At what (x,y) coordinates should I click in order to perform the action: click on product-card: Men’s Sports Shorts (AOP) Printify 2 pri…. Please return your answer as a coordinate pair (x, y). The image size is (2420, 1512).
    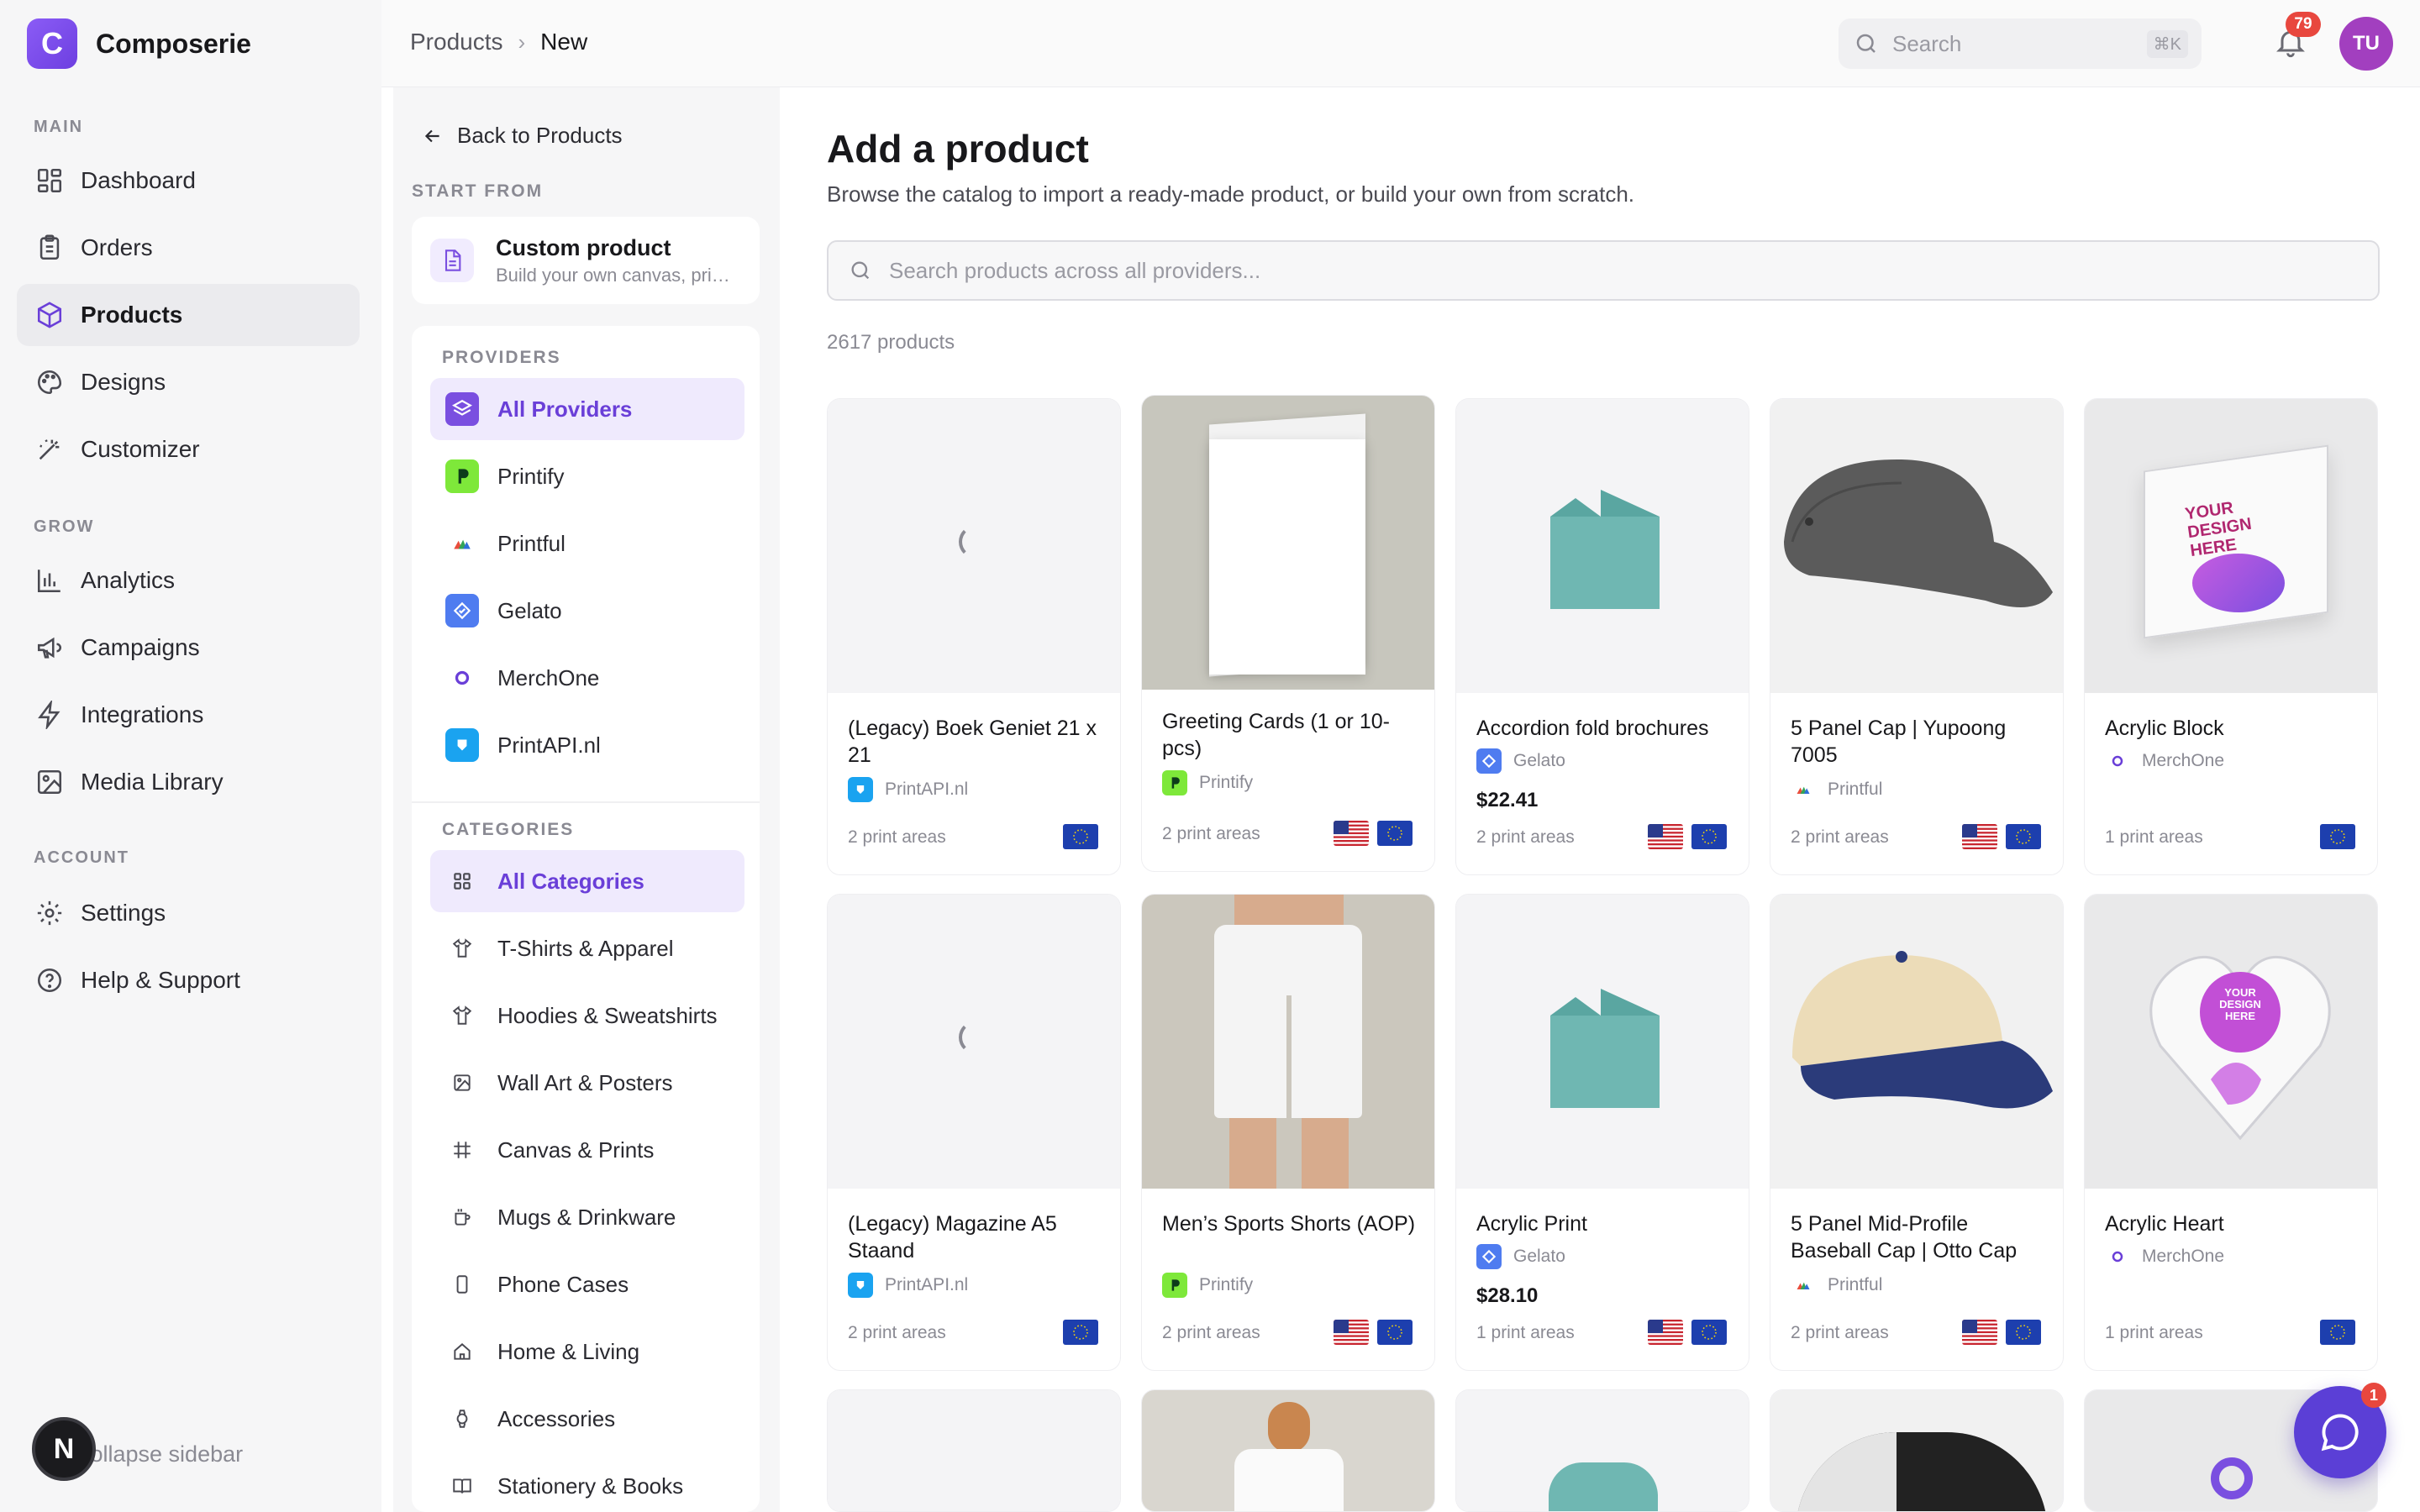
    Looking at the image, I should click on (1288, 1132).